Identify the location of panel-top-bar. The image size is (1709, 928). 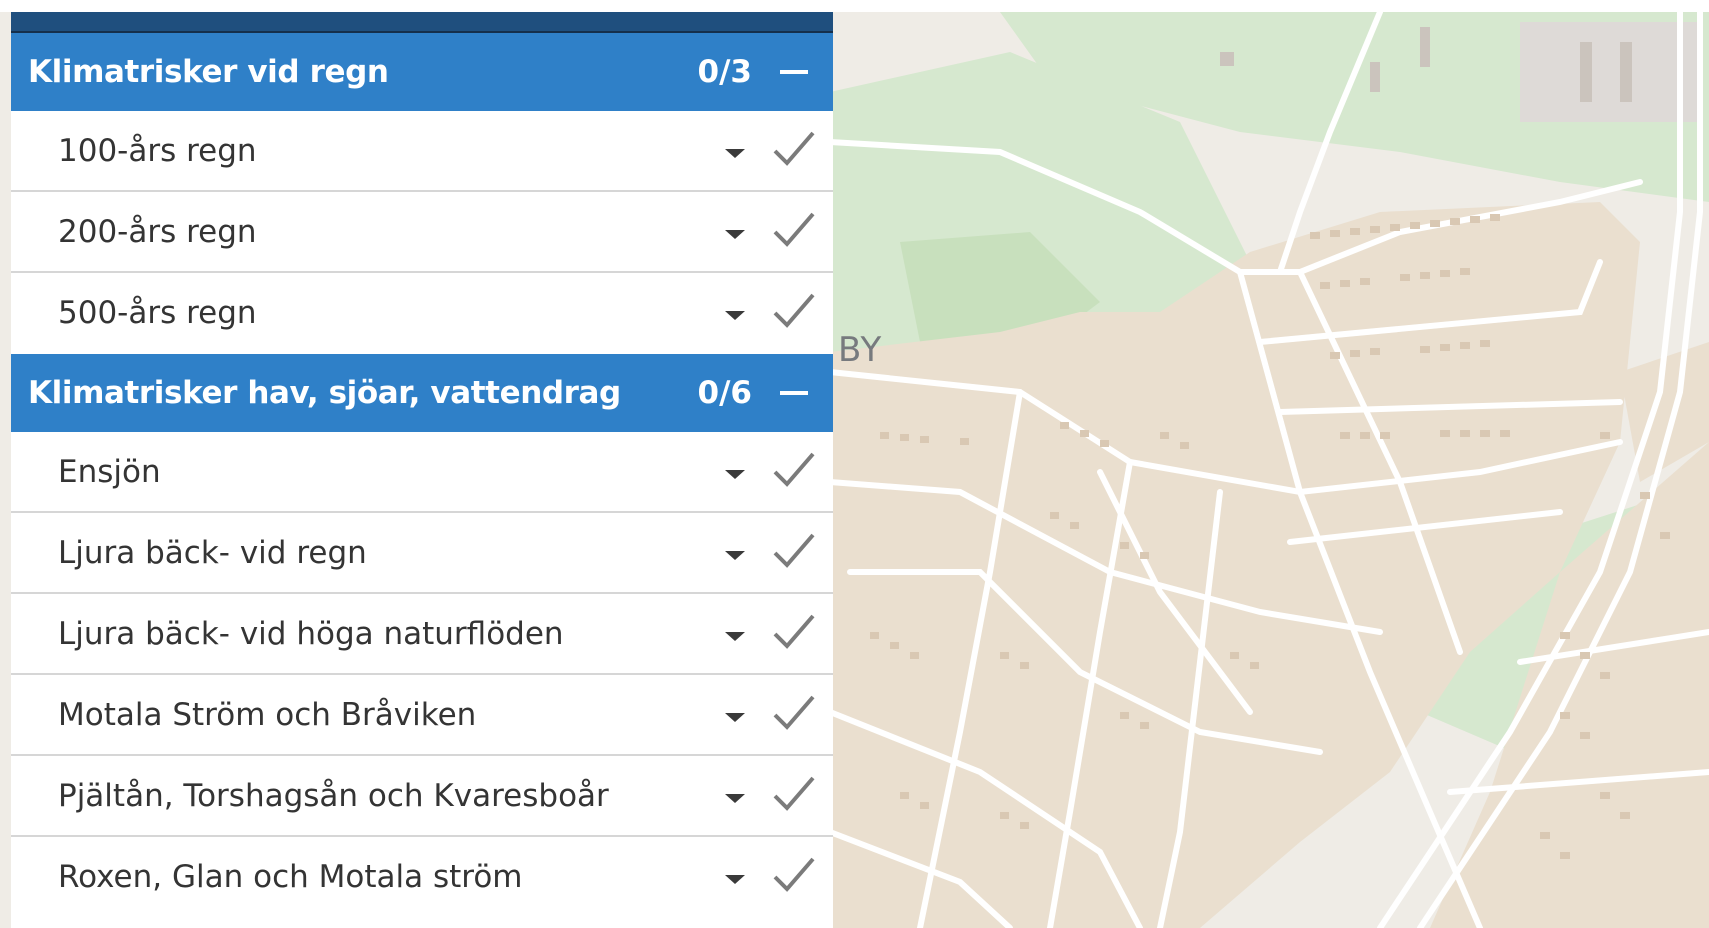
(422, 22).